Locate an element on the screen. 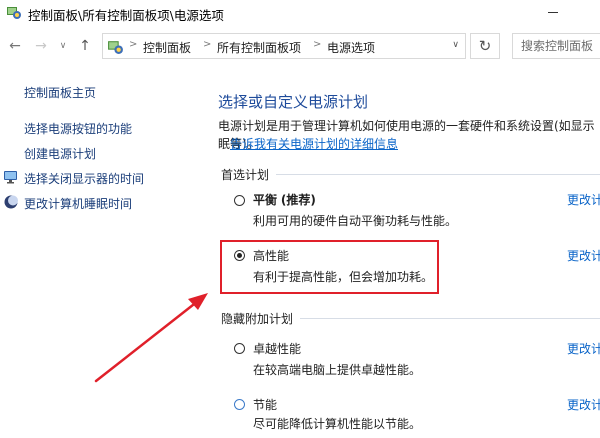 This screenshot has height=438, width=600. navigation-bar: ← → ∨ ↑ > 控制面板 > 所有控制面板项 > 电源选项 ∨ ↻ is located at coordinates (300, 46).